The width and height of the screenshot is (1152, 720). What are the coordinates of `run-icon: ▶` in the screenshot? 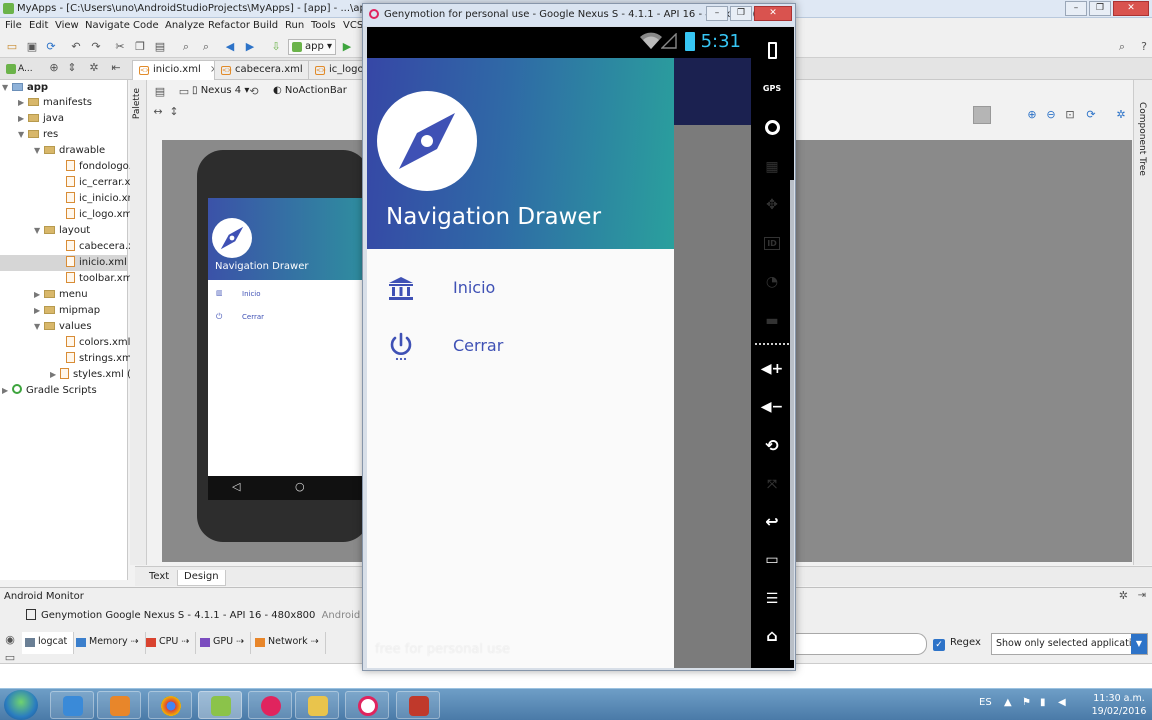 It's located at (347, 47).